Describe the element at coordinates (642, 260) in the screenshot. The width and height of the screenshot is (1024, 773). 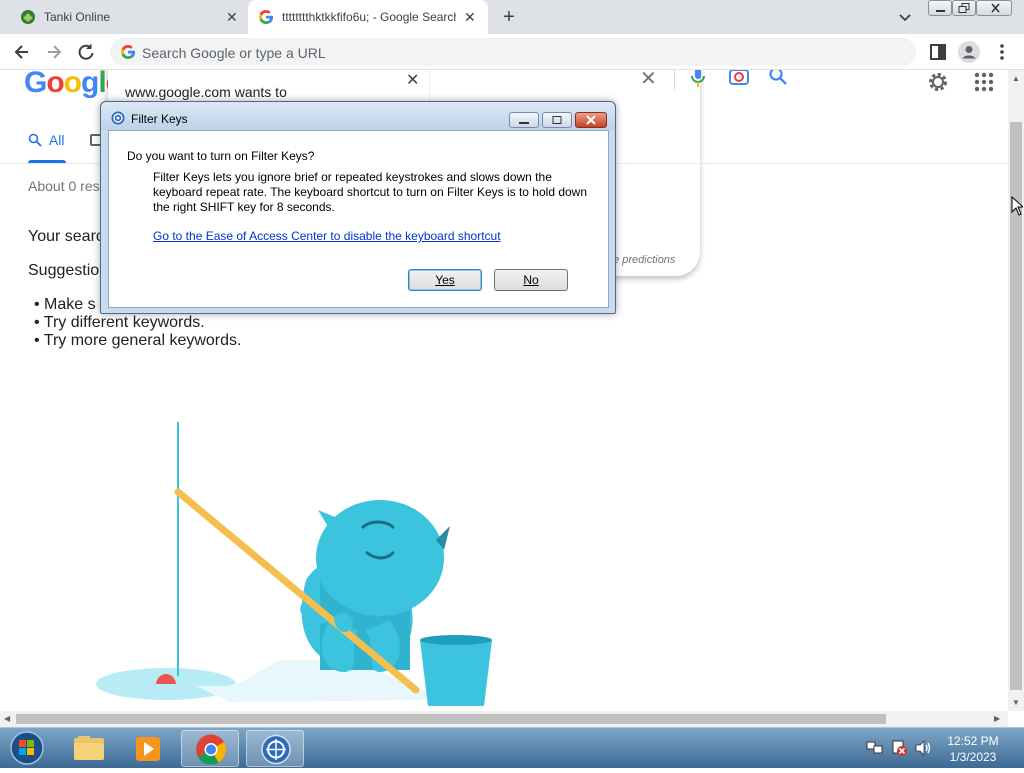
I see `autocomplete-footer-text: te predictions` at that location.